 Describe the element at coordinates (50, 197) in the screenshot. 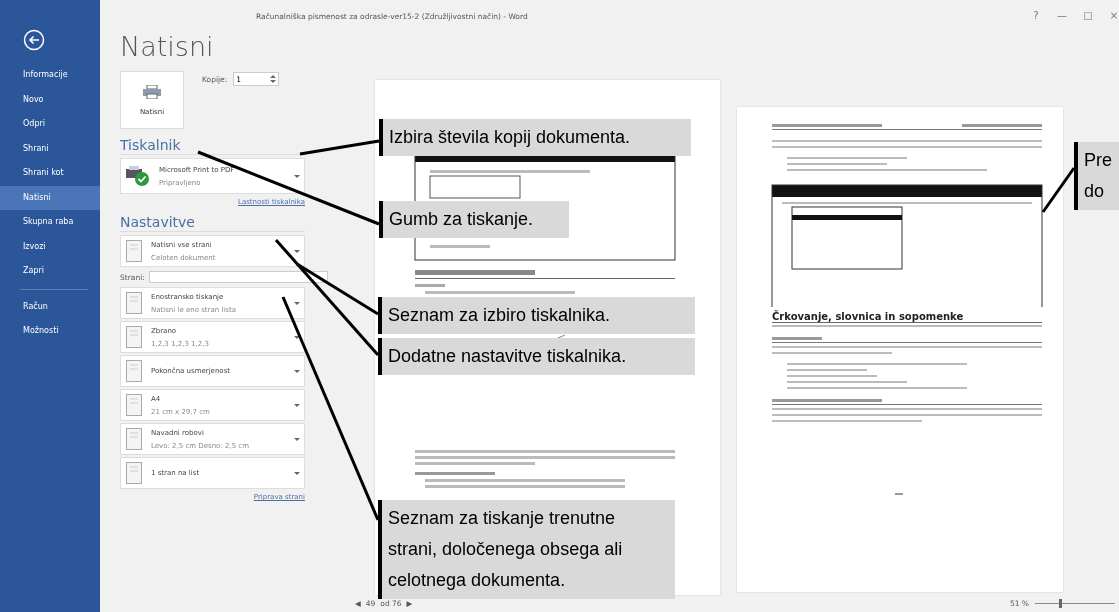

I see `sidebar-item: Natisni` at that location.